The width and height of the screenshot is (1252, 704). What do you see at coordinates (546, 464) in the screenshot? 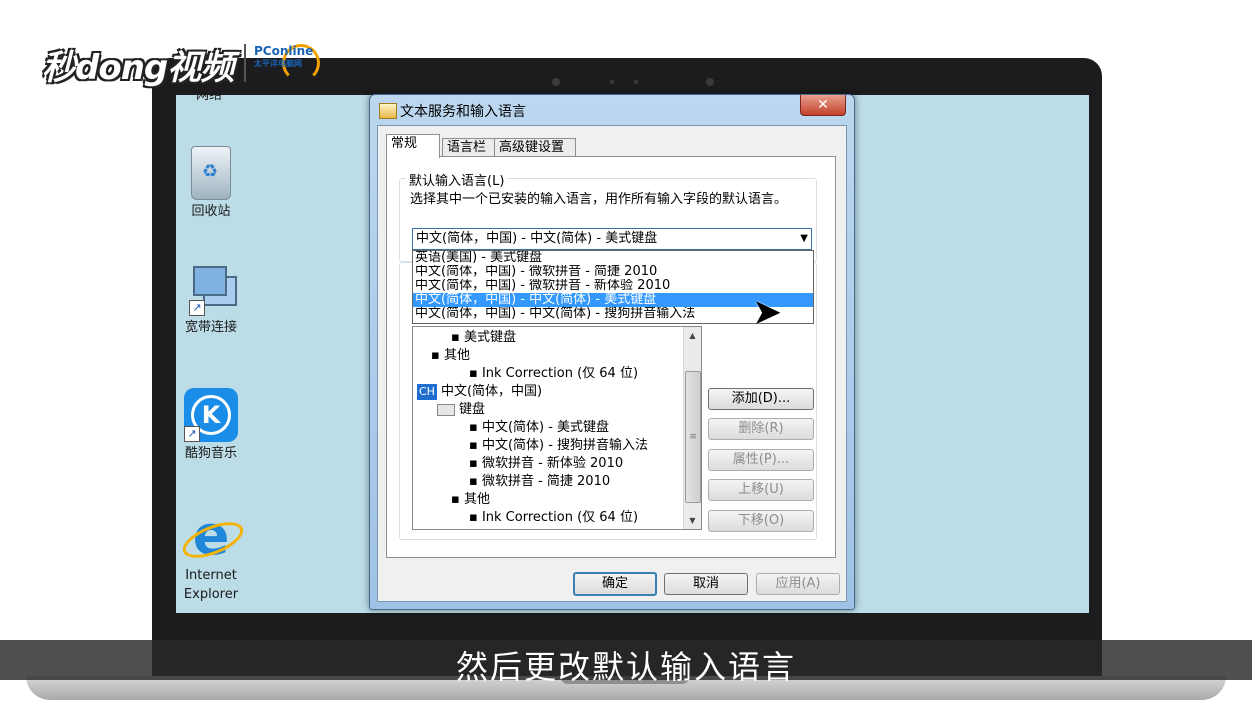
I see `tree-item: ▪ 微软拼音 - 新体验 2010` at bounding box center [546, 464].